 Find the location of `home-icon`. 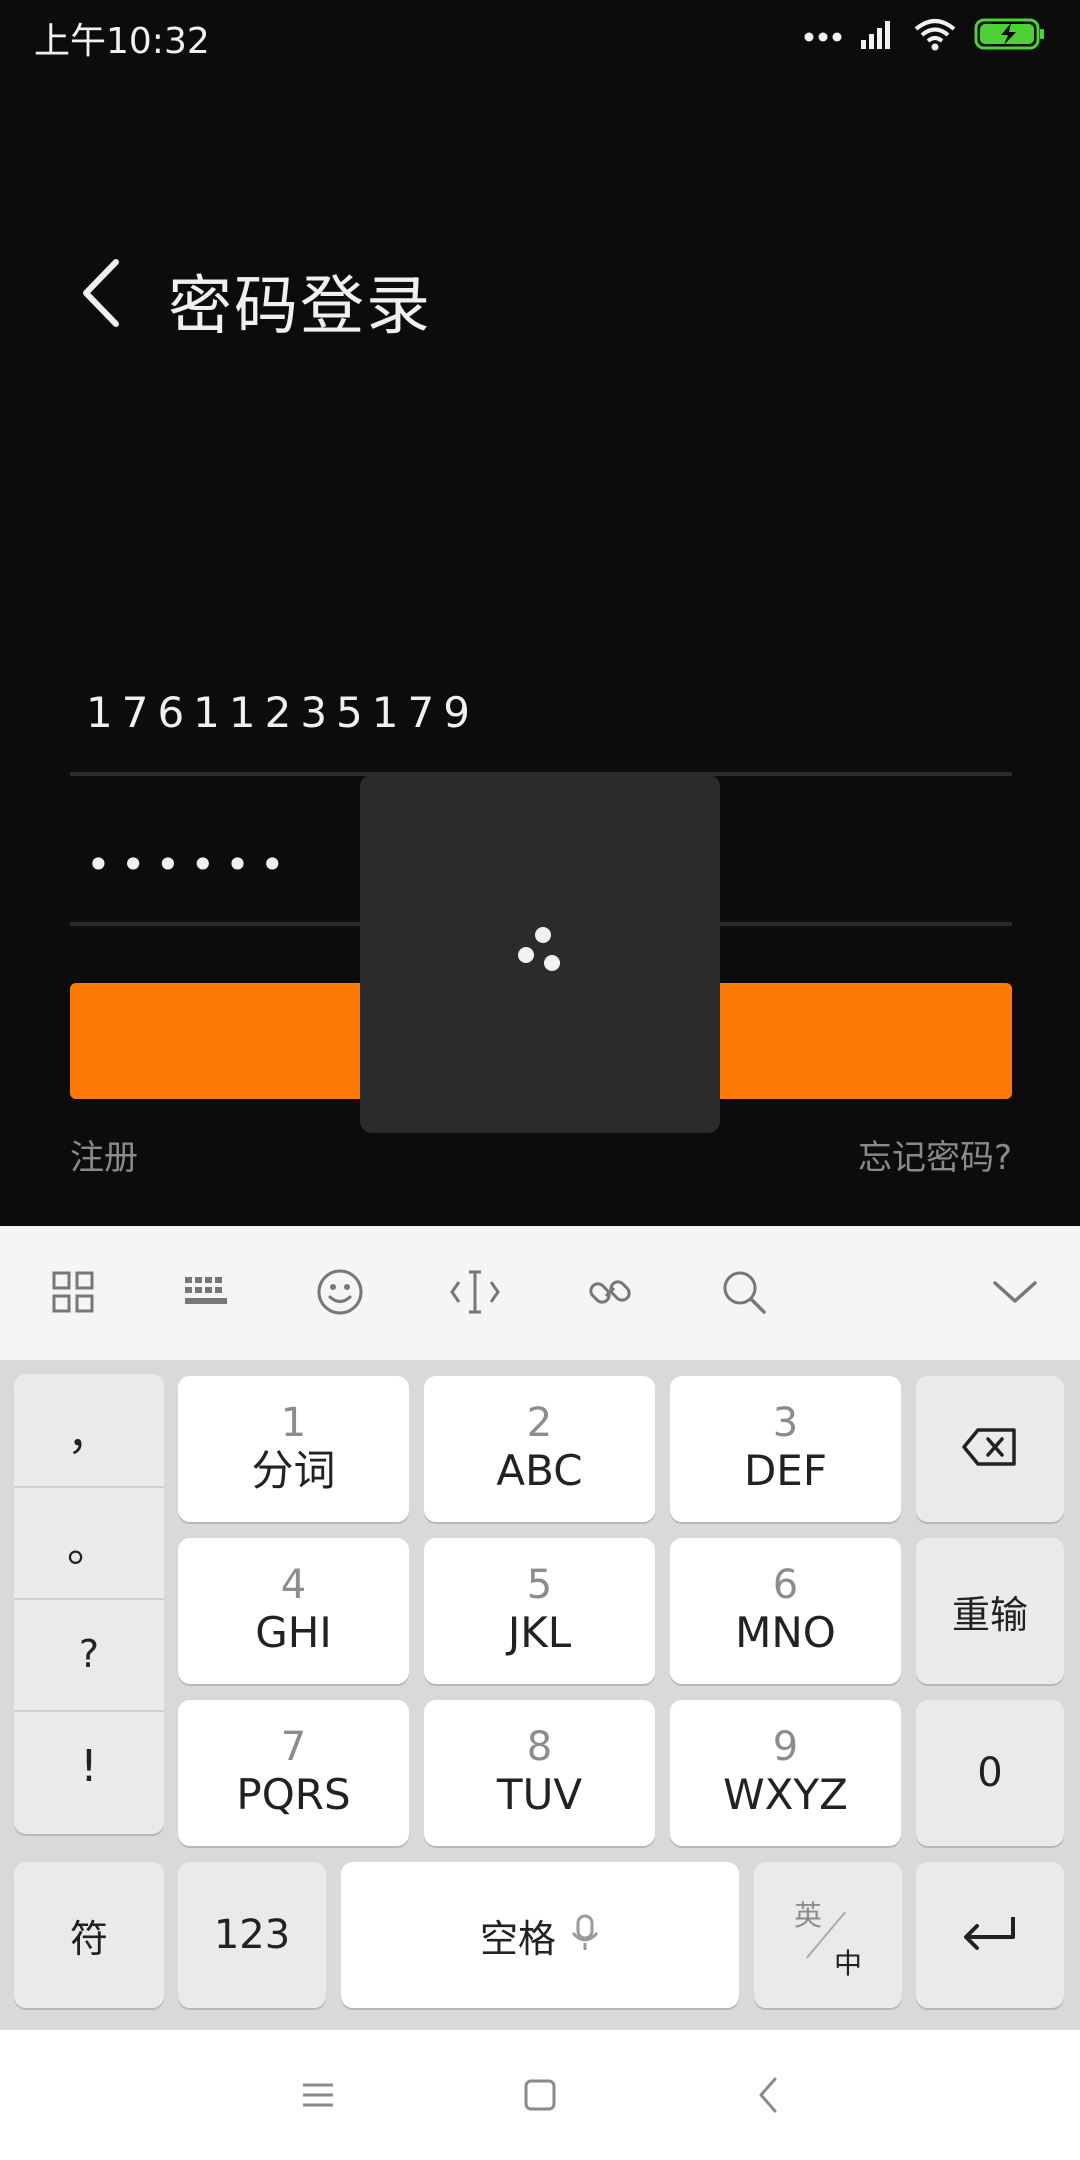

home-icon is located at coordinates (540, 2095).